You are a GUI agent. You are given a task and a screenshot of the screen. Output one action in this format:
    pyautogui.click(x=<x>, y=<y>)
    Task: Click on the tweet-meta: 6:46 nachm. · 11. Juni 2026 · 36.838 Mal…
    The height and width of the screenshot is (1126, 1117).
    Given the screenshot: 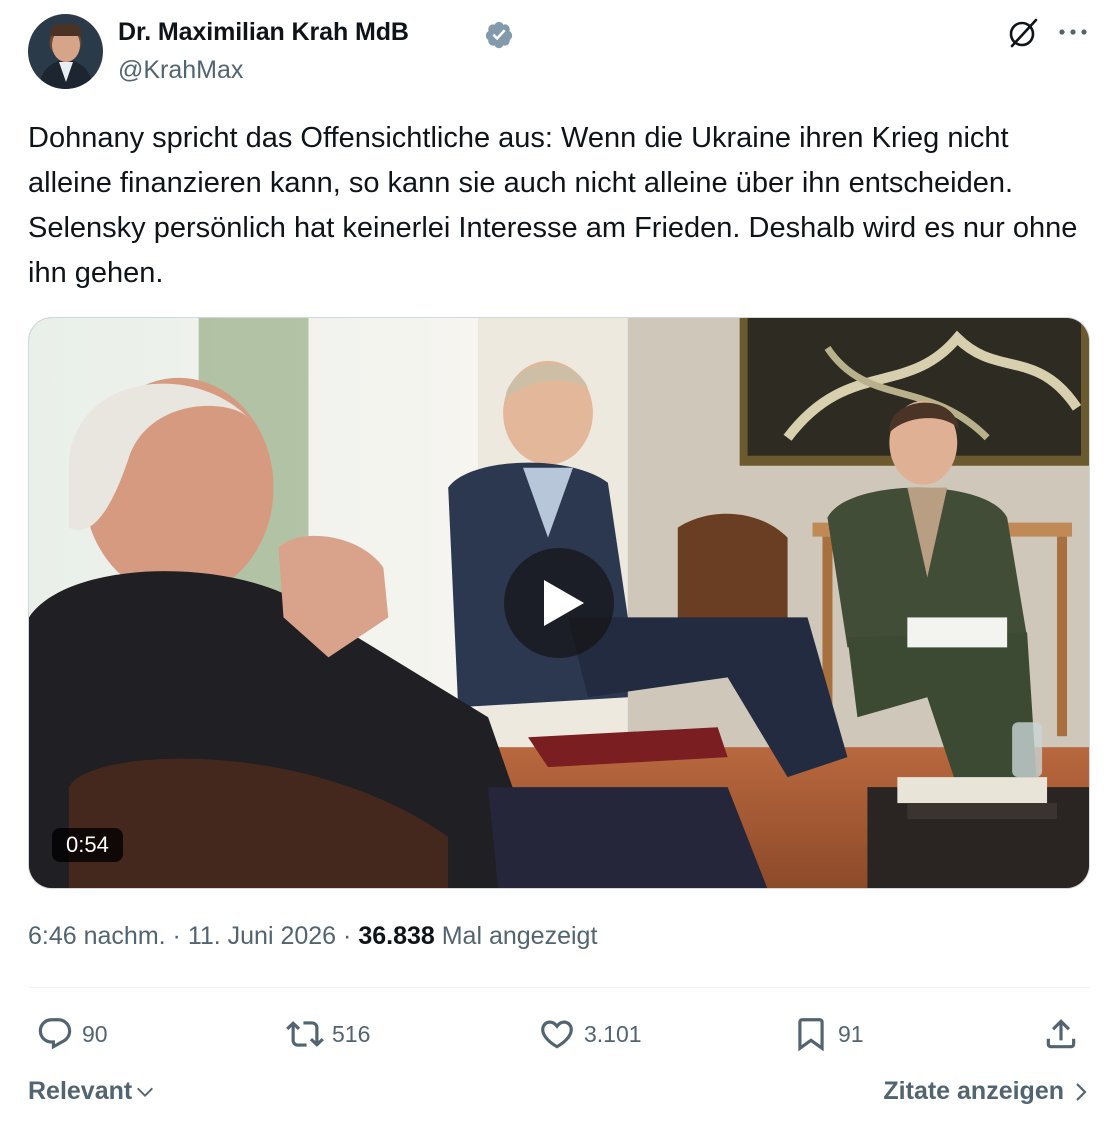 What is the action you would take?
    pyautogui.click(x=312, y=936)
    